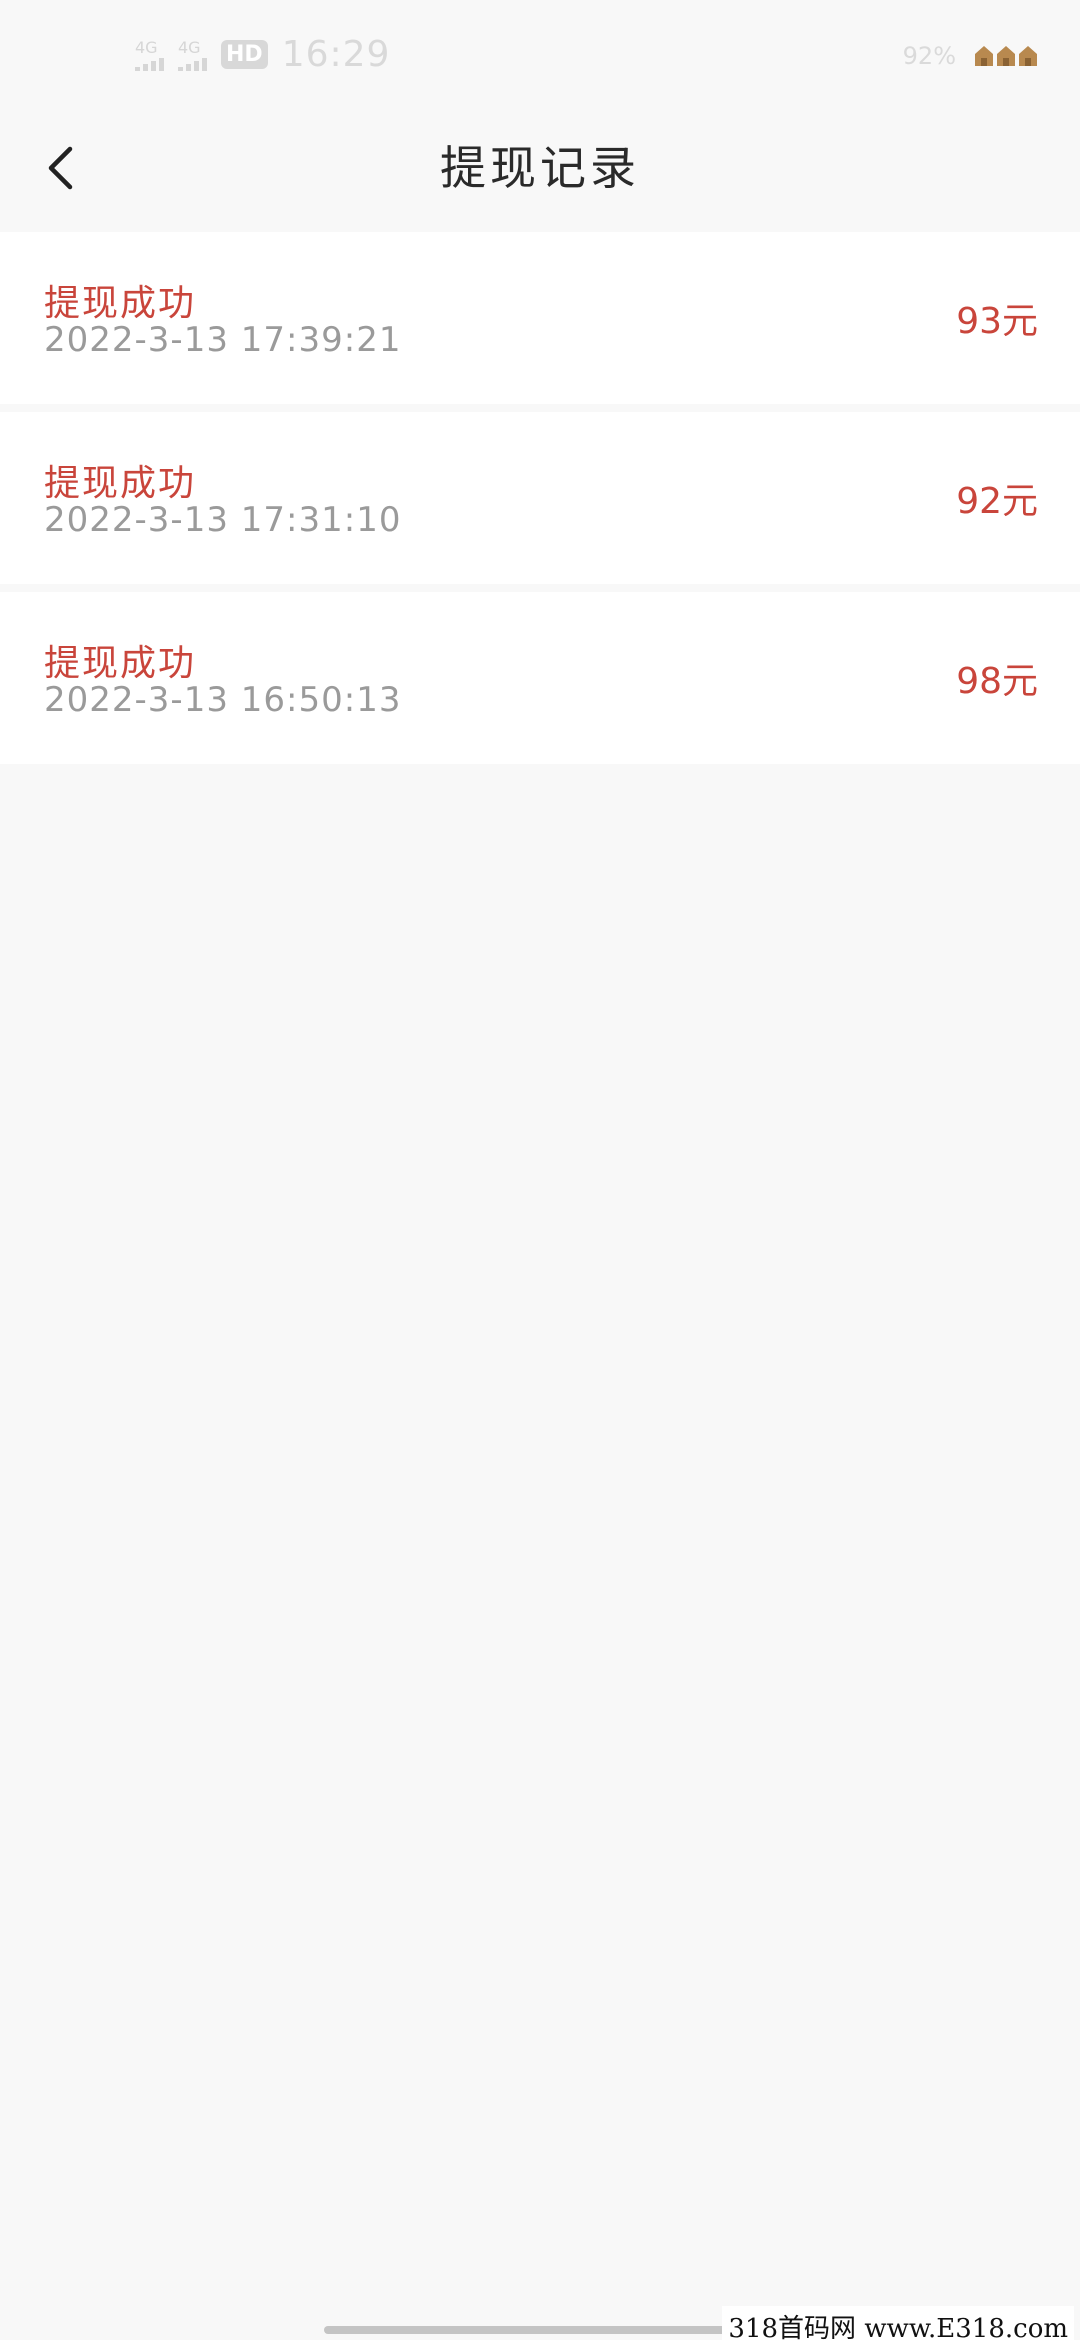 The image size is (1080, 2340). What do you see at coordinates (336, 54) in the screenshot?
I see `status-time: 16:29` at bounding box center [336, 54].